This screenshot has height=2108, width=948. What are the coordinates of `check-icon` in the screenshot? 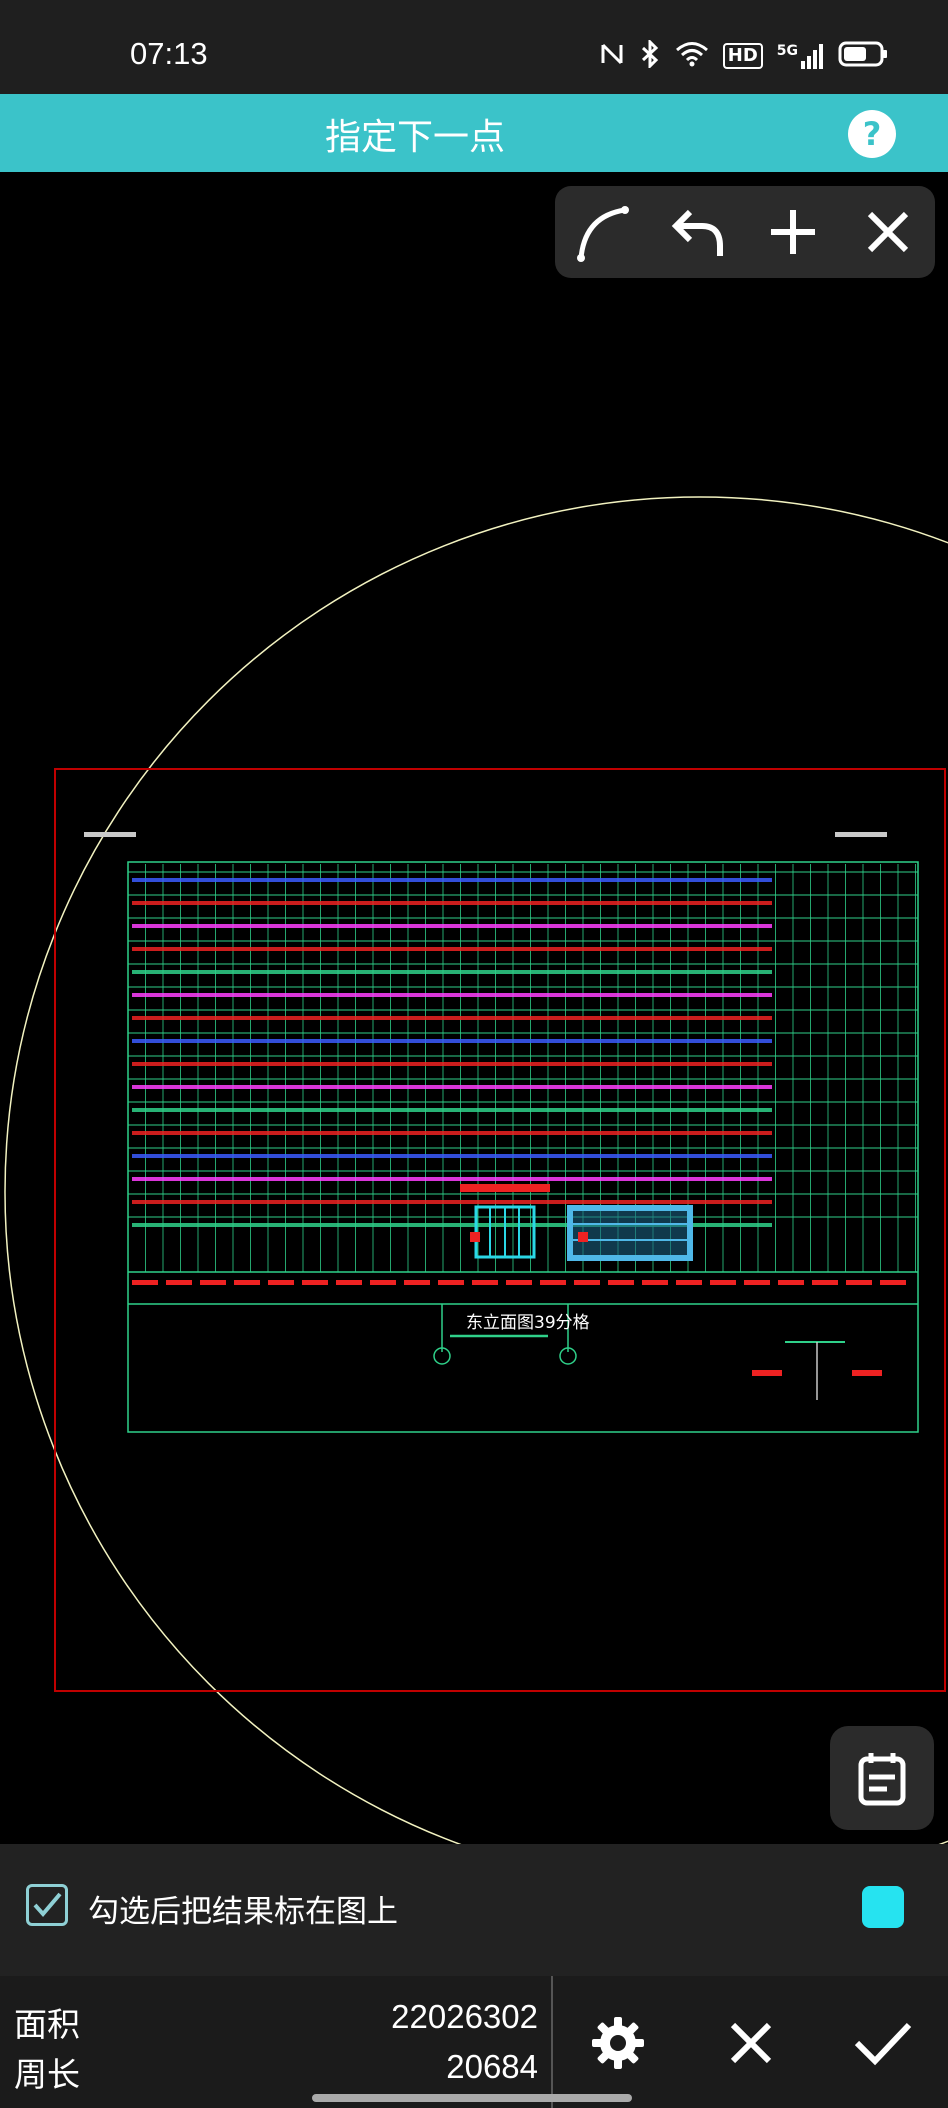 It's located at (883, 2044).